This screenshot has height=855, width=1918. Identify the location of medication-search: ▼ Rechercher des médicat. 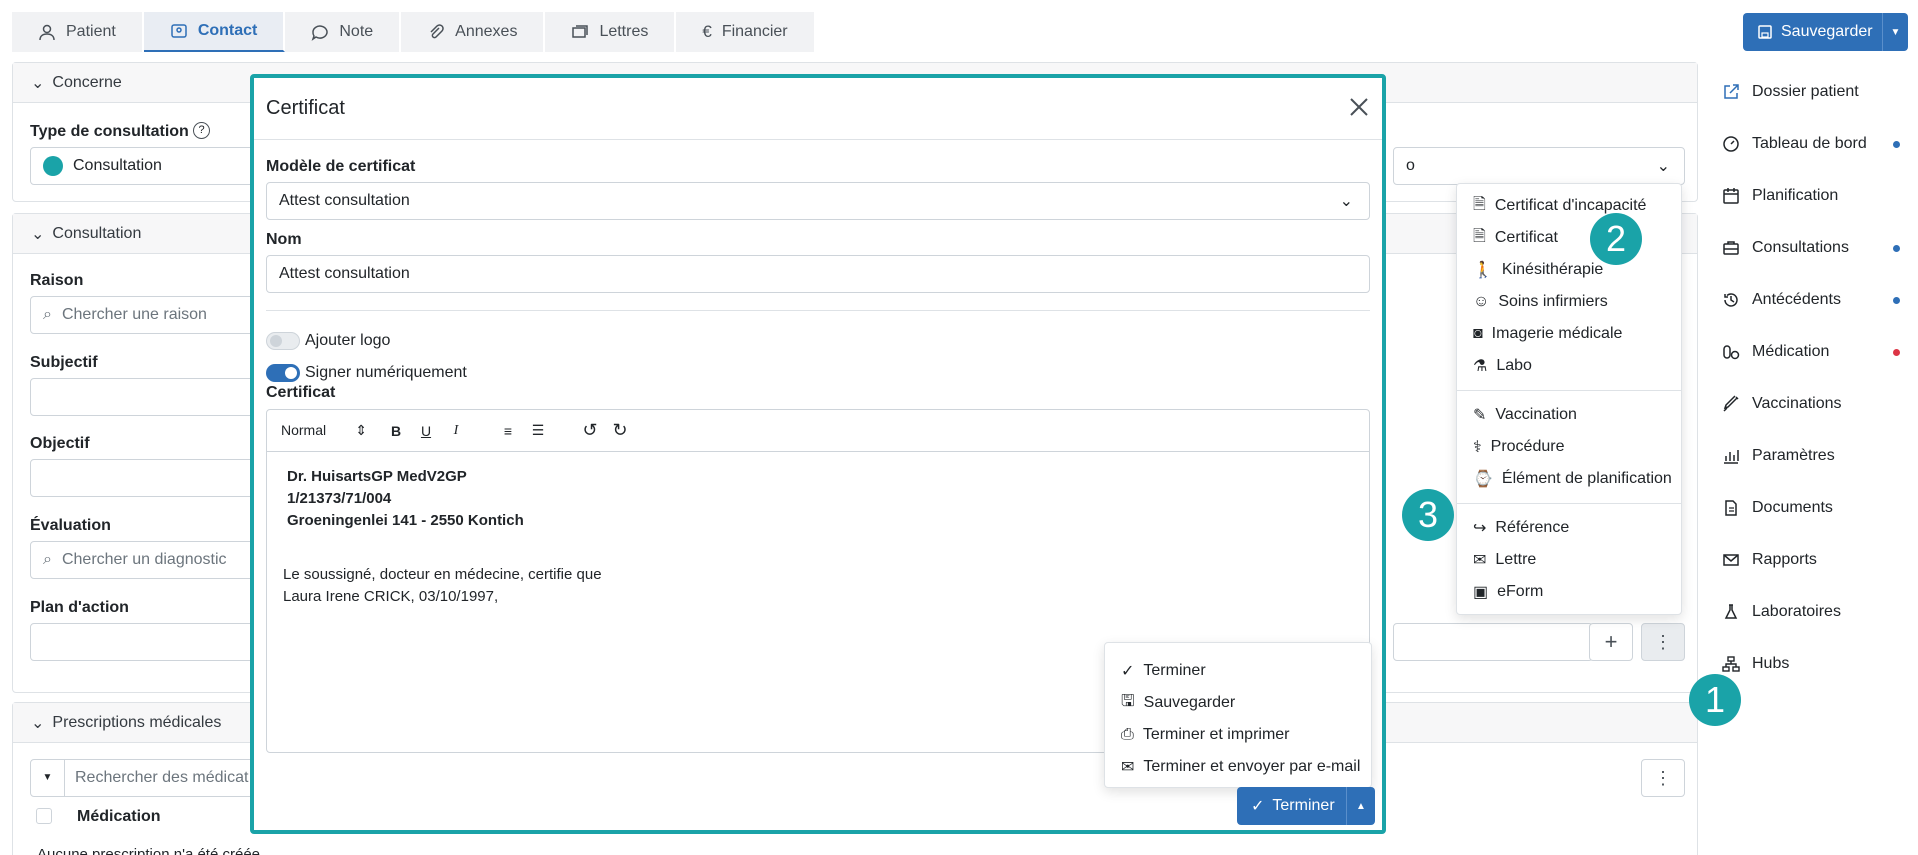
(150, 778).